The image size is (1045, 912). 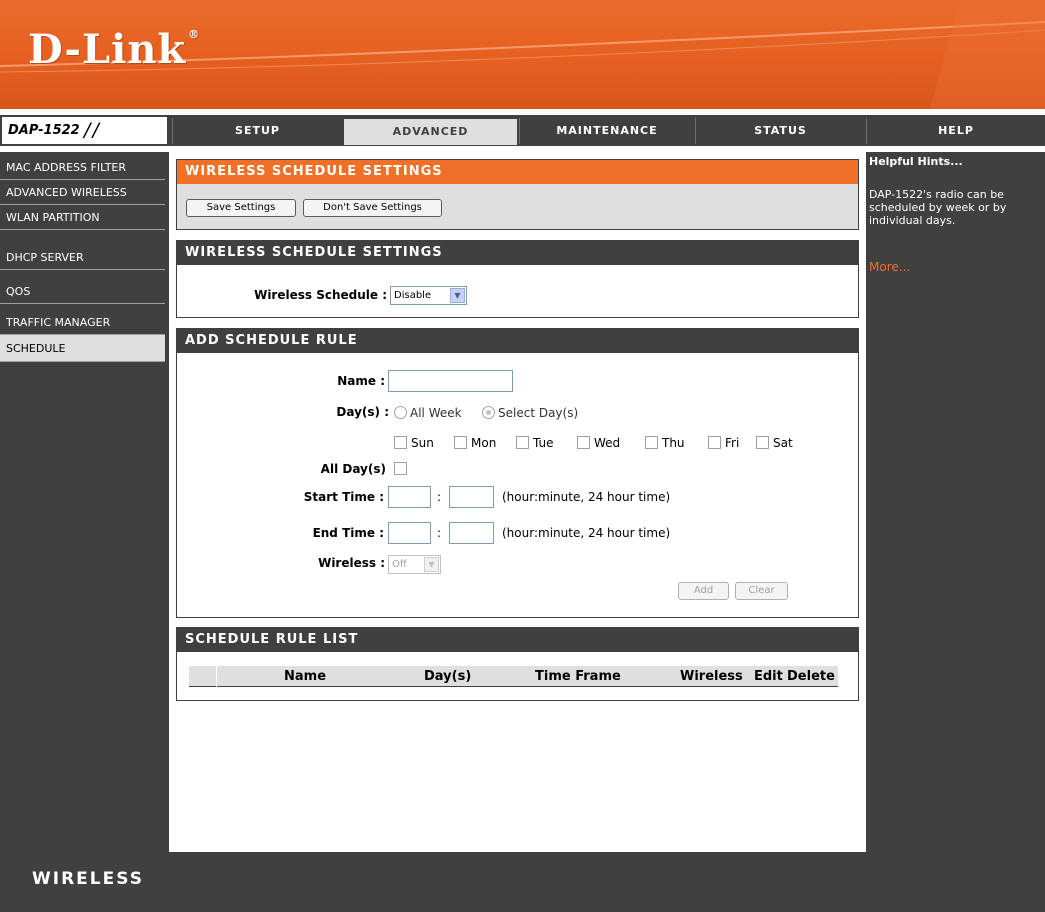 I want to click on start-time-label: Start Time :, so click(x=343, y=497).